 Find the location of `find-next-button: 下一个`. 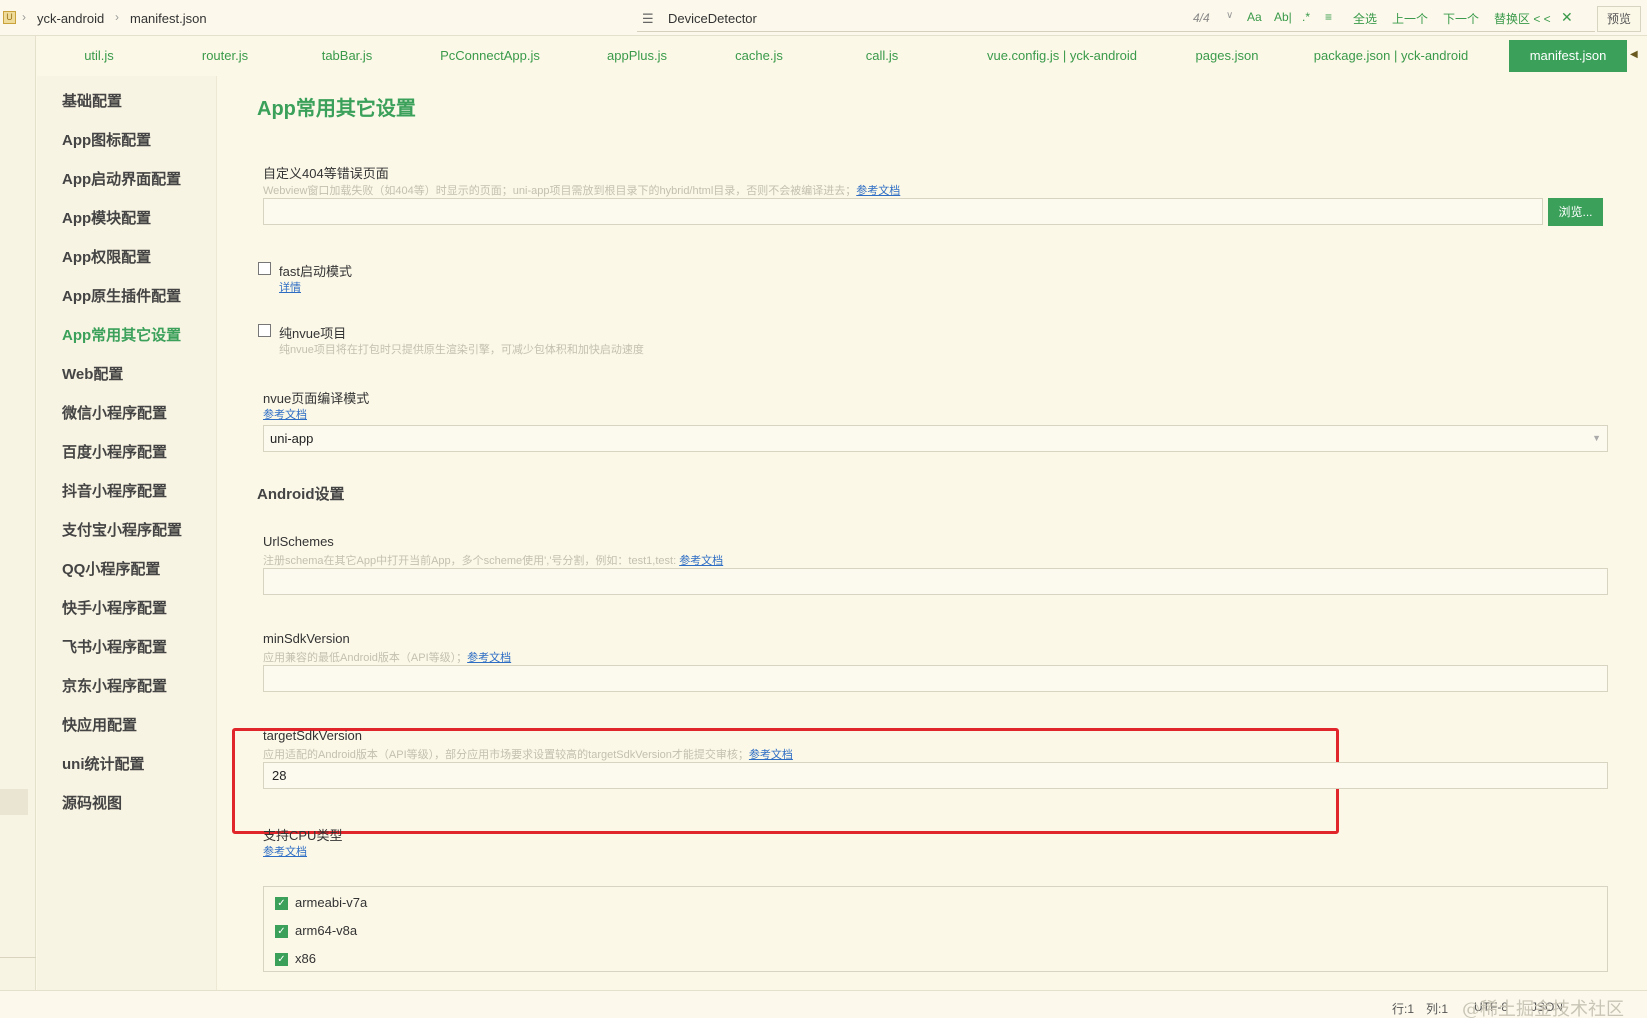

find-next-button: 下一个 is located at coordinates (1461, 18).